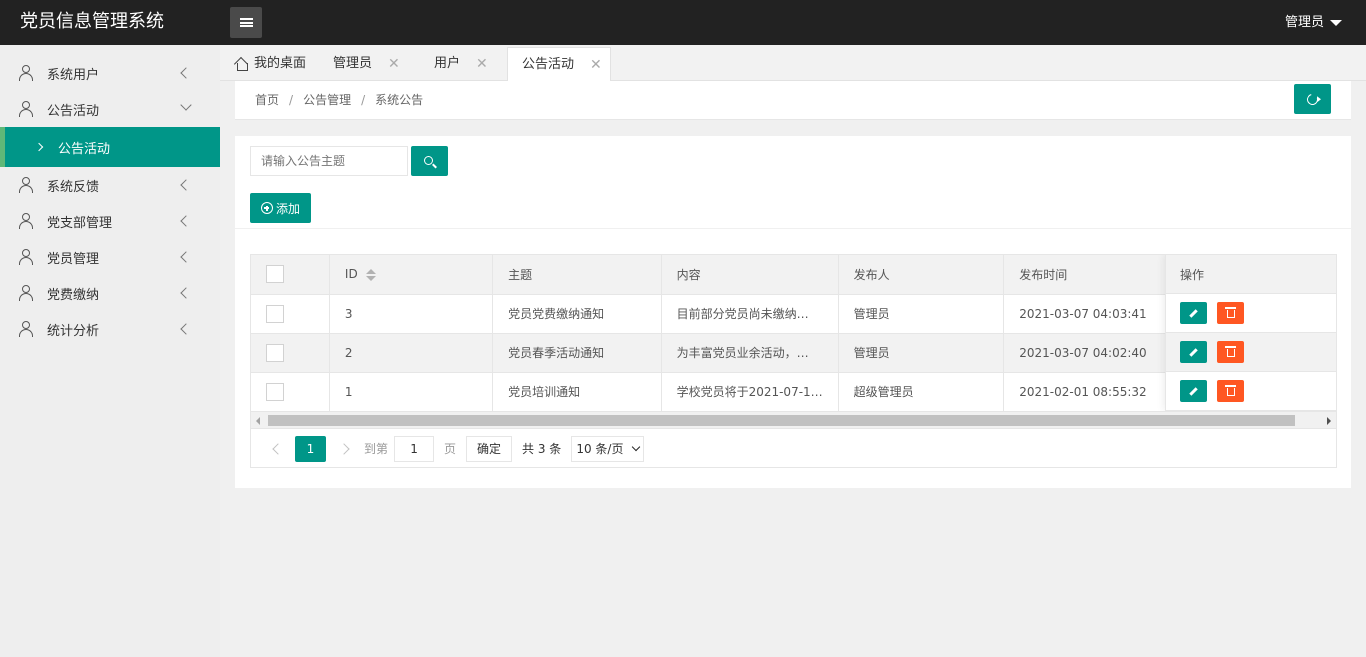 The height and width of the screenshot is (657, 1366). Describe the element at coordinates (370, 274) in the screenshot. I see `sort-icon` at that location.